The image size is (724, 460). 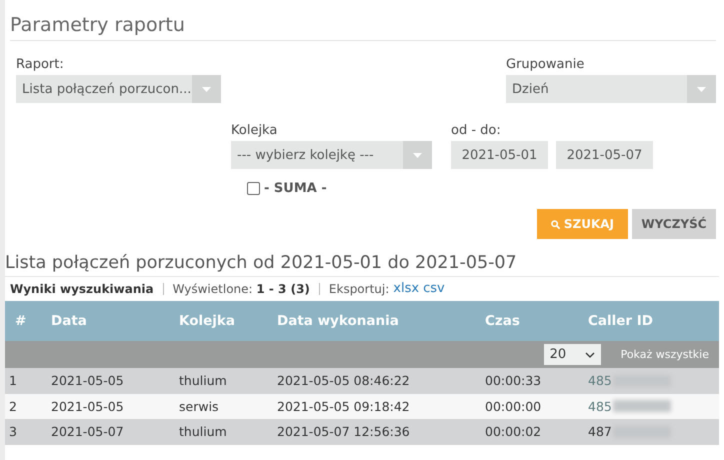 What do you see at coordinates (674, 224) in the screenshot?
I see `clear-button: WYCZYŚĆ` at bounding box center [674, 224].